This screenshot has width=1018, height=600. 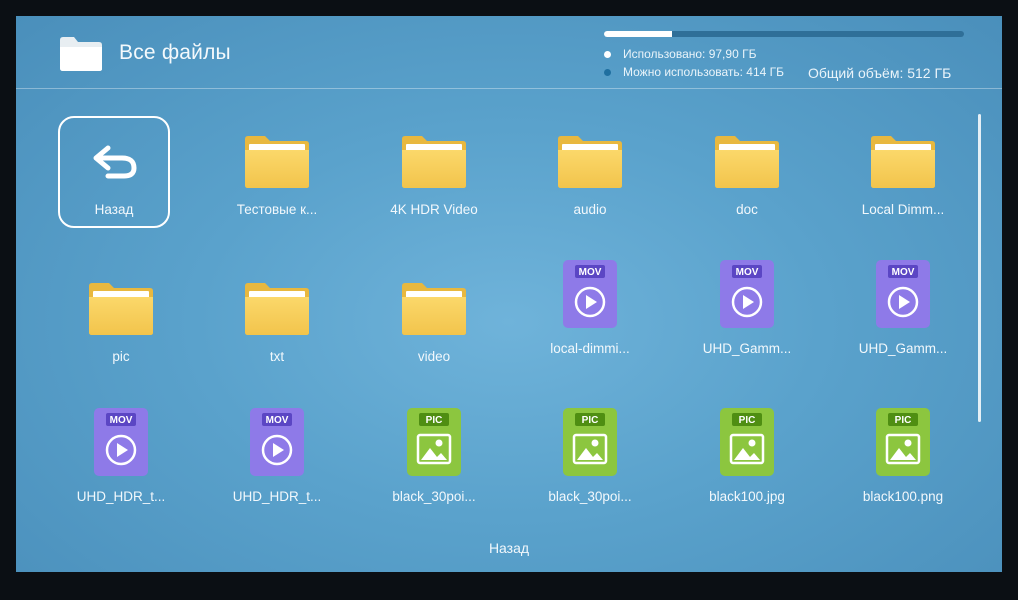 I want to click on available-dot-icon, so click(x=607, y=72).